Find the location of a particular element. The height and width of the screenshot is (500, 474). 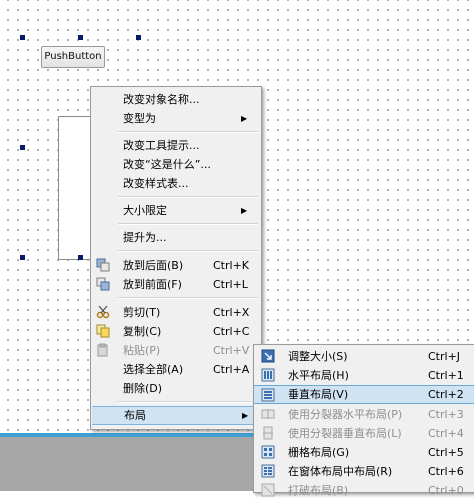

submenu-item-grid-layout: 栅格布局(G) Ctrl+5 is located at coordinates (364, 452).